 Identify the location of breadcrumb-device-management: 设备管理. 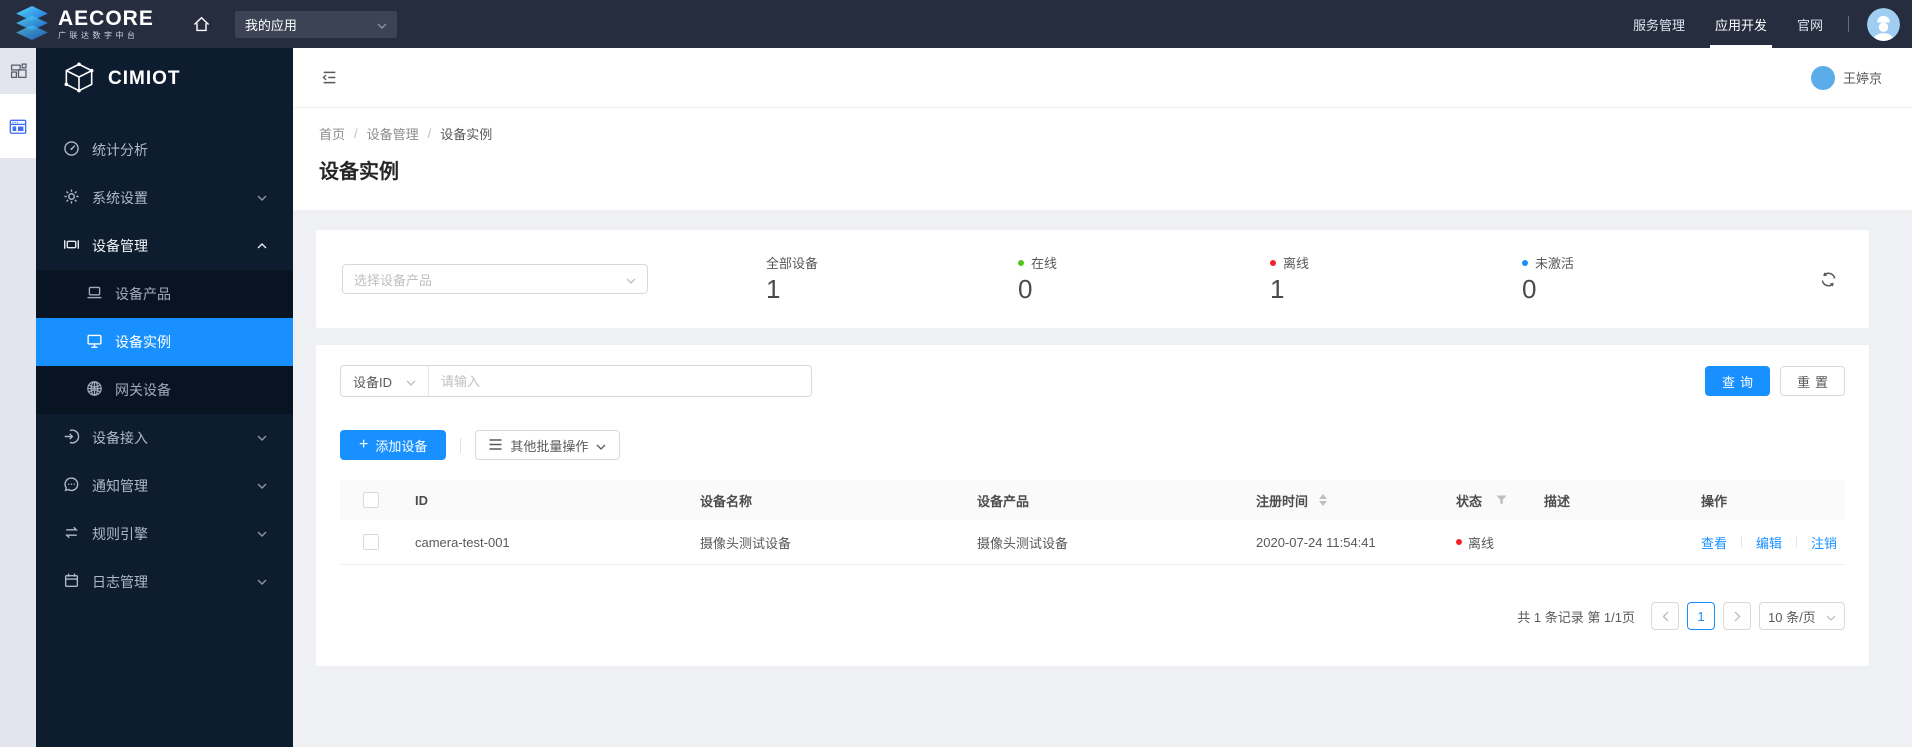
(393, 133).